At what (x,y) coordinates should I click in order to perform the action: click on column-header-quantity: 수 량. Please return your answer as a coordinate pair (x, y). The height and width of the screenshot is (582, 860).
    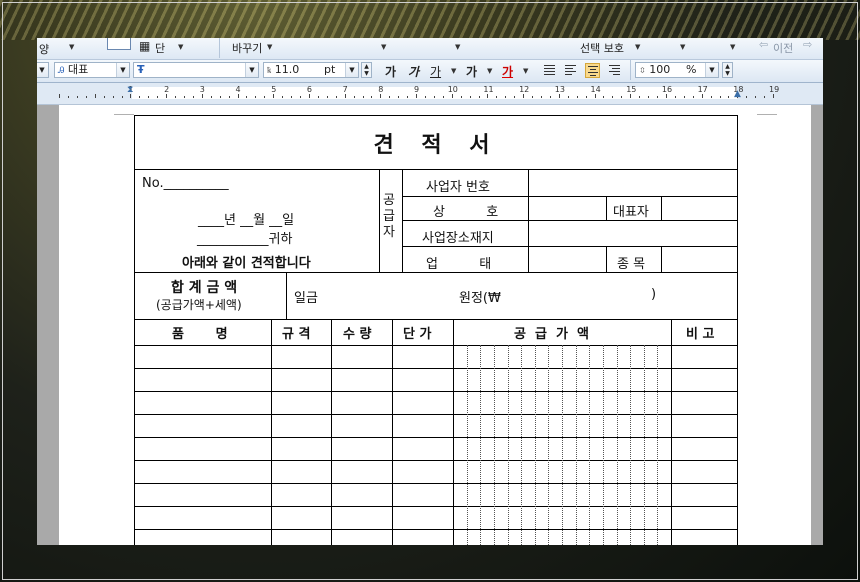
    Looking at the image, I should click on (357, 332).